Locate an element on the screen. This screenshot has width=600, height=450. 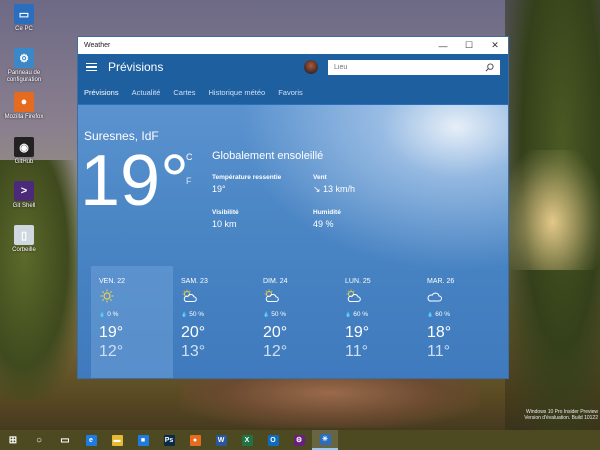
start-button: ⊞ is located at coordinates (13, 440).